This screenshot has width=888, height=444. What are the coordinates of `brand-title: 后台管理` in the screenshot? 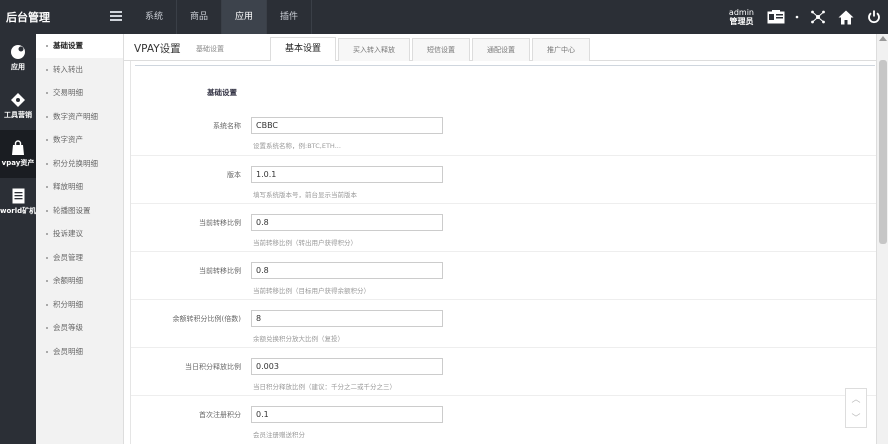 It's located at (28, 17).